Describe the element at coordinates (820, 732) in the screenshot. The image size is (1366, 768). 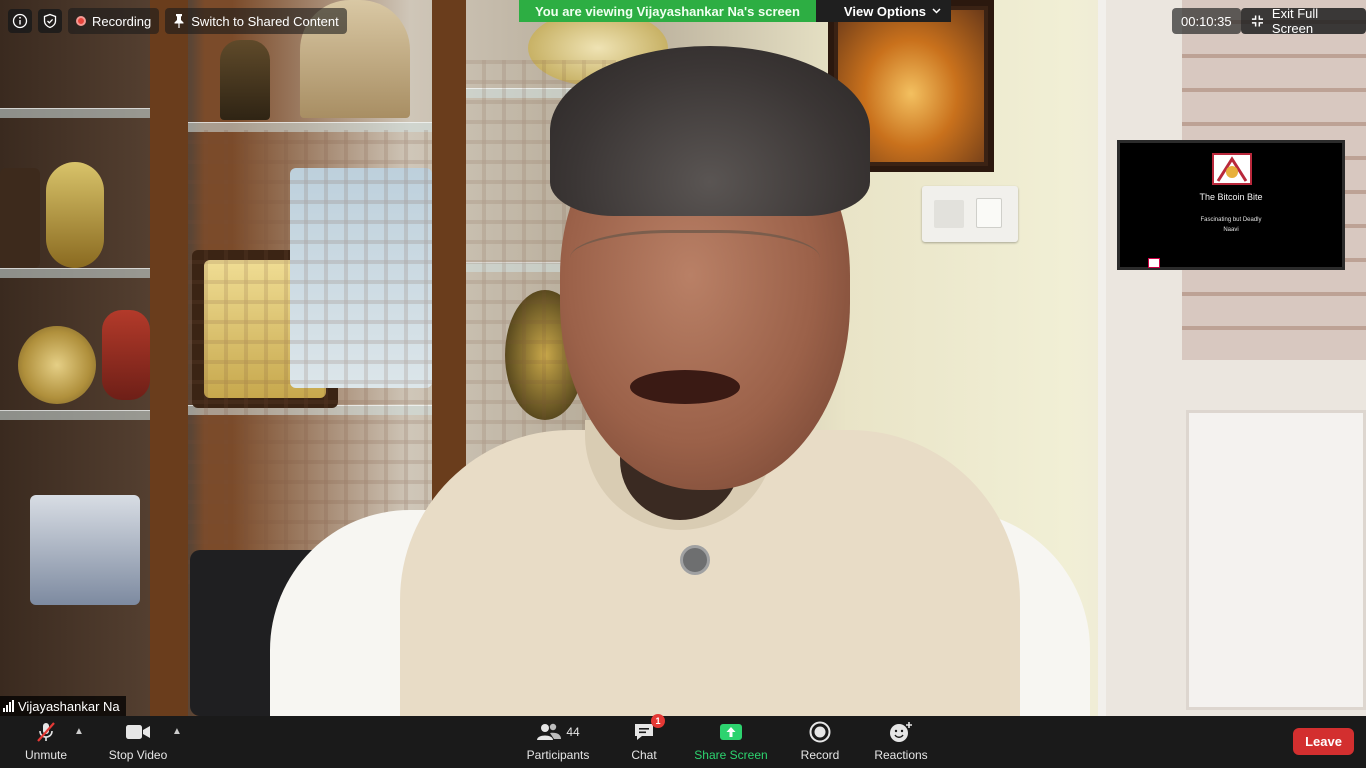
I see `record-icon` at that location.